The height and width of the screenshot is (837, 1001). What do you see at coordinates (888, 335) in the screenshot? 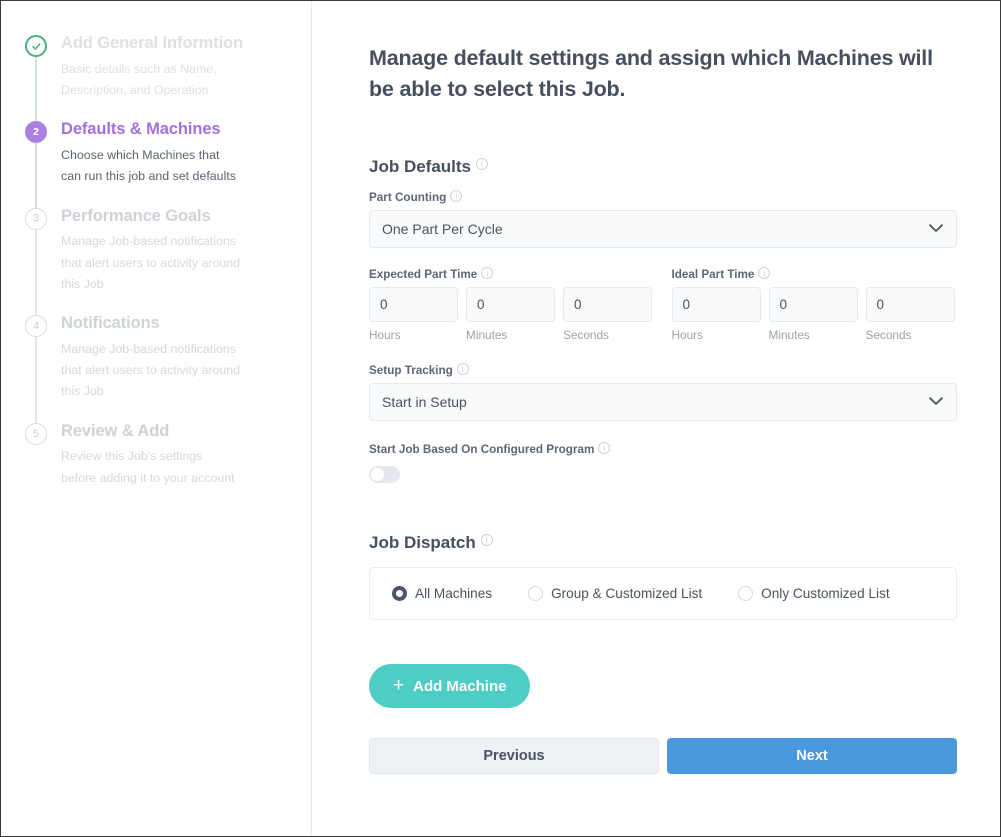
I see `ideal-seconds-unit: Seconds` at bounding box center [888, 335].